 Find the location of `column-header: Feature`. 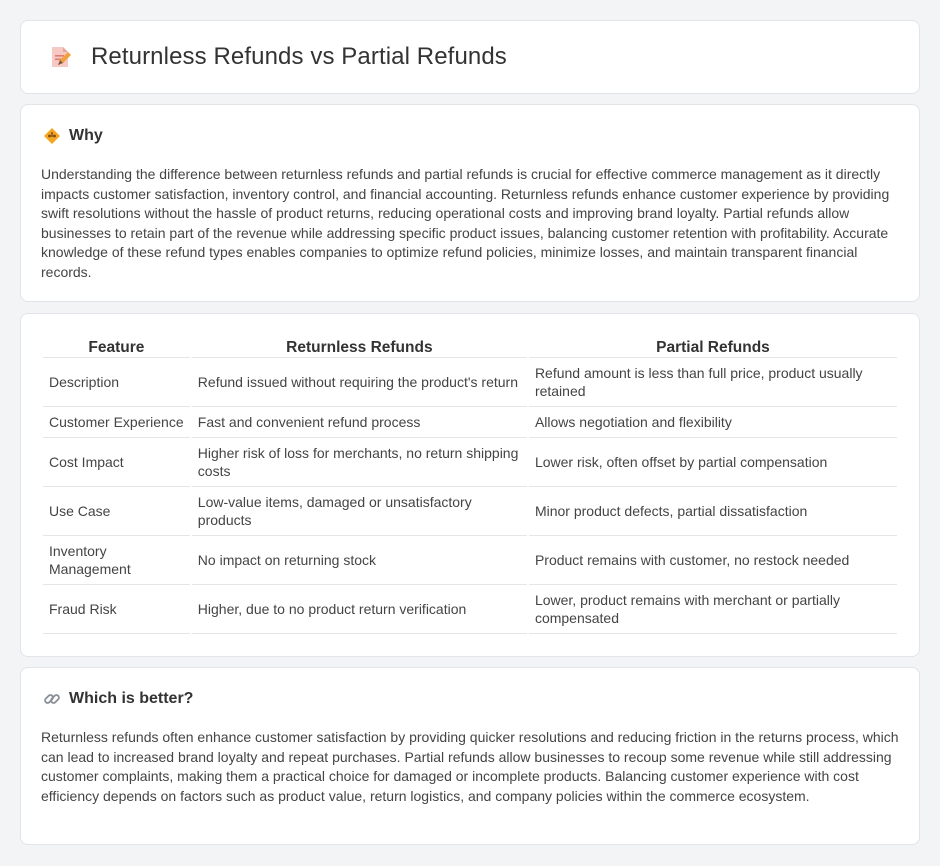

column-header: Feature is located at coordinates (116, 346).